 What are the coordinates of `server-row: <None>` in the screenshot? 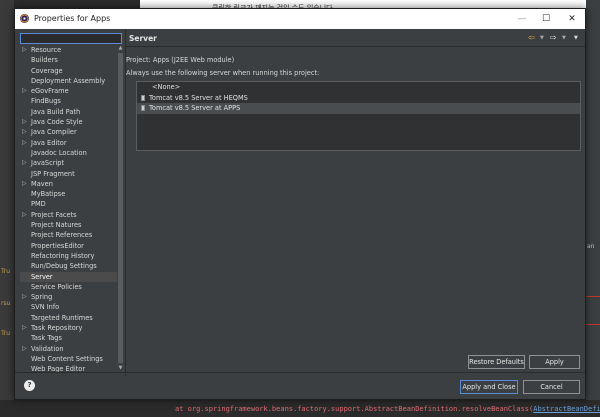 It's located at (358, 87).